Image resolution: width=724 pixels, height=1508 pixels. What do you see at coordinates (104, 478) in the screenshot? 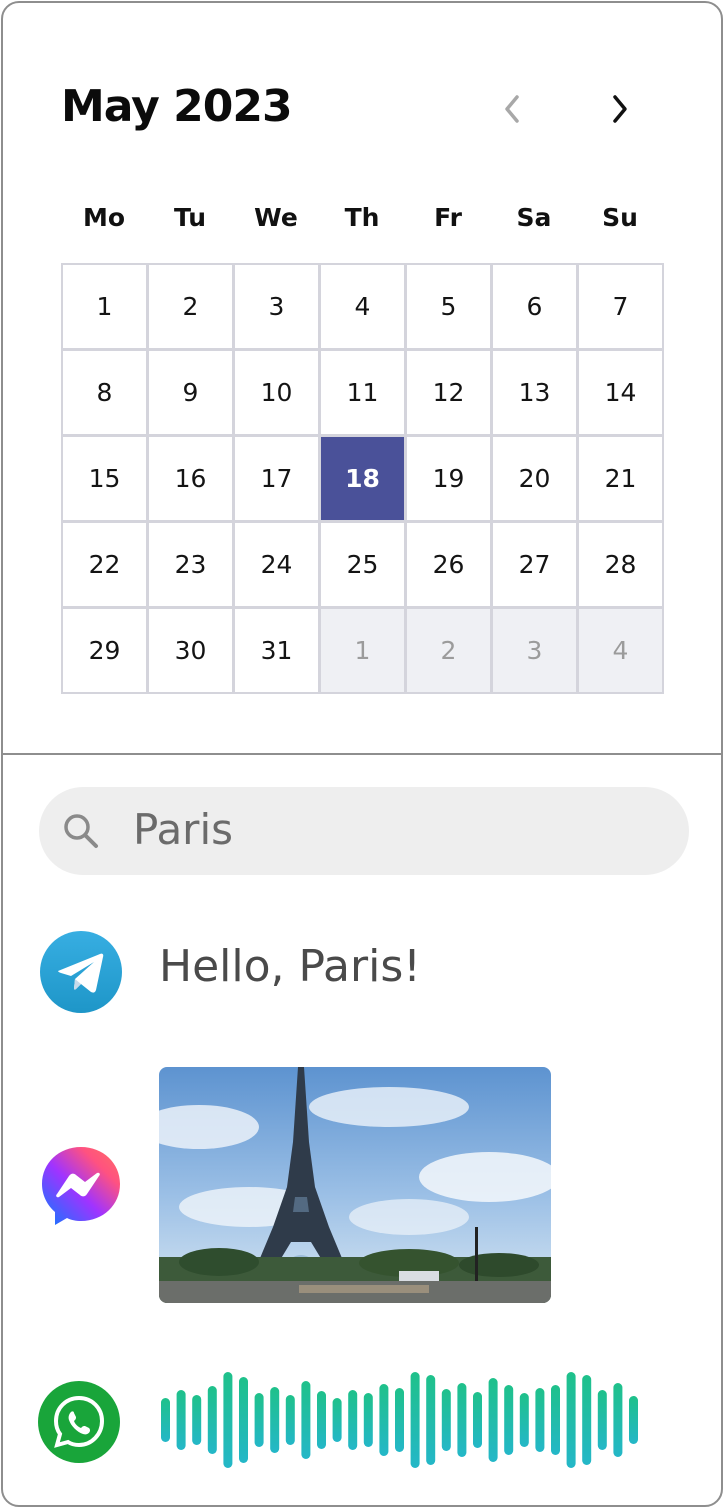
I see `calendar-day: 15` at bounding box center [104, 478].